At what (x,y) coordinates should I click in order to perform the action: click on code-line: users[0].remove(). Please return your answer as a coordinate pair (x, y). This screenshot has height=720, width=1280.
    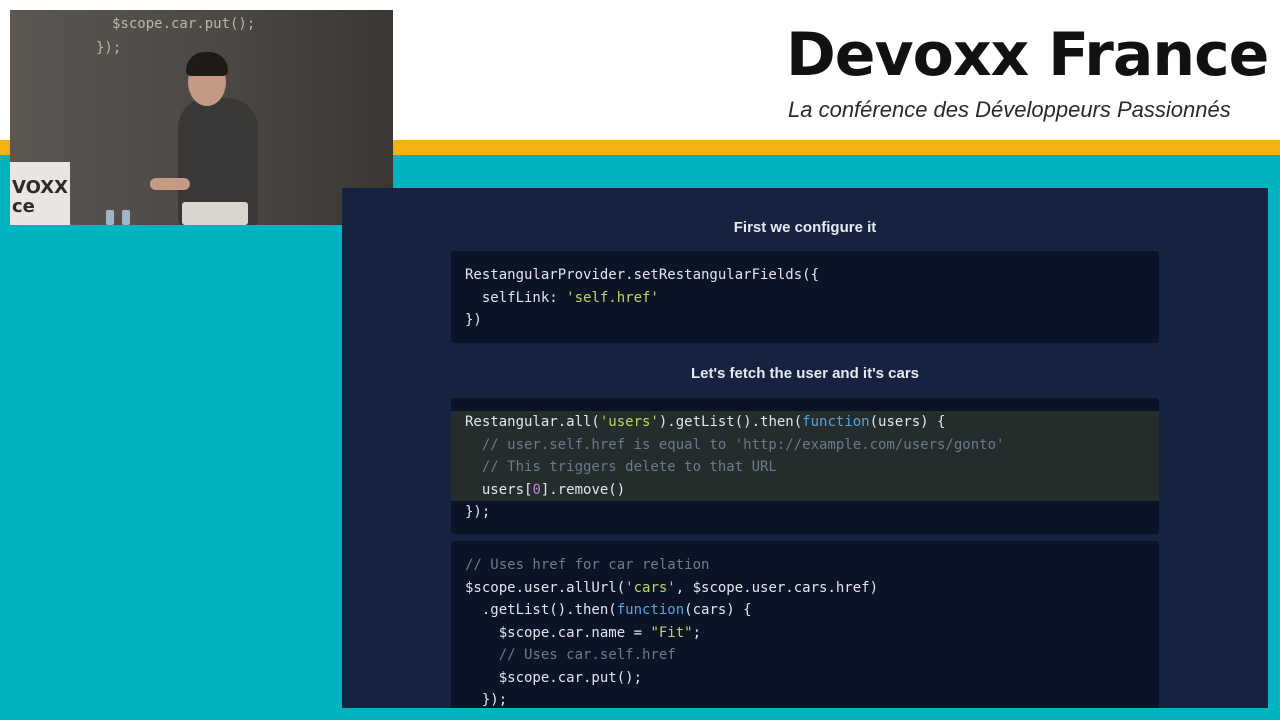
    Looking at the image, I should click on (805, 489).